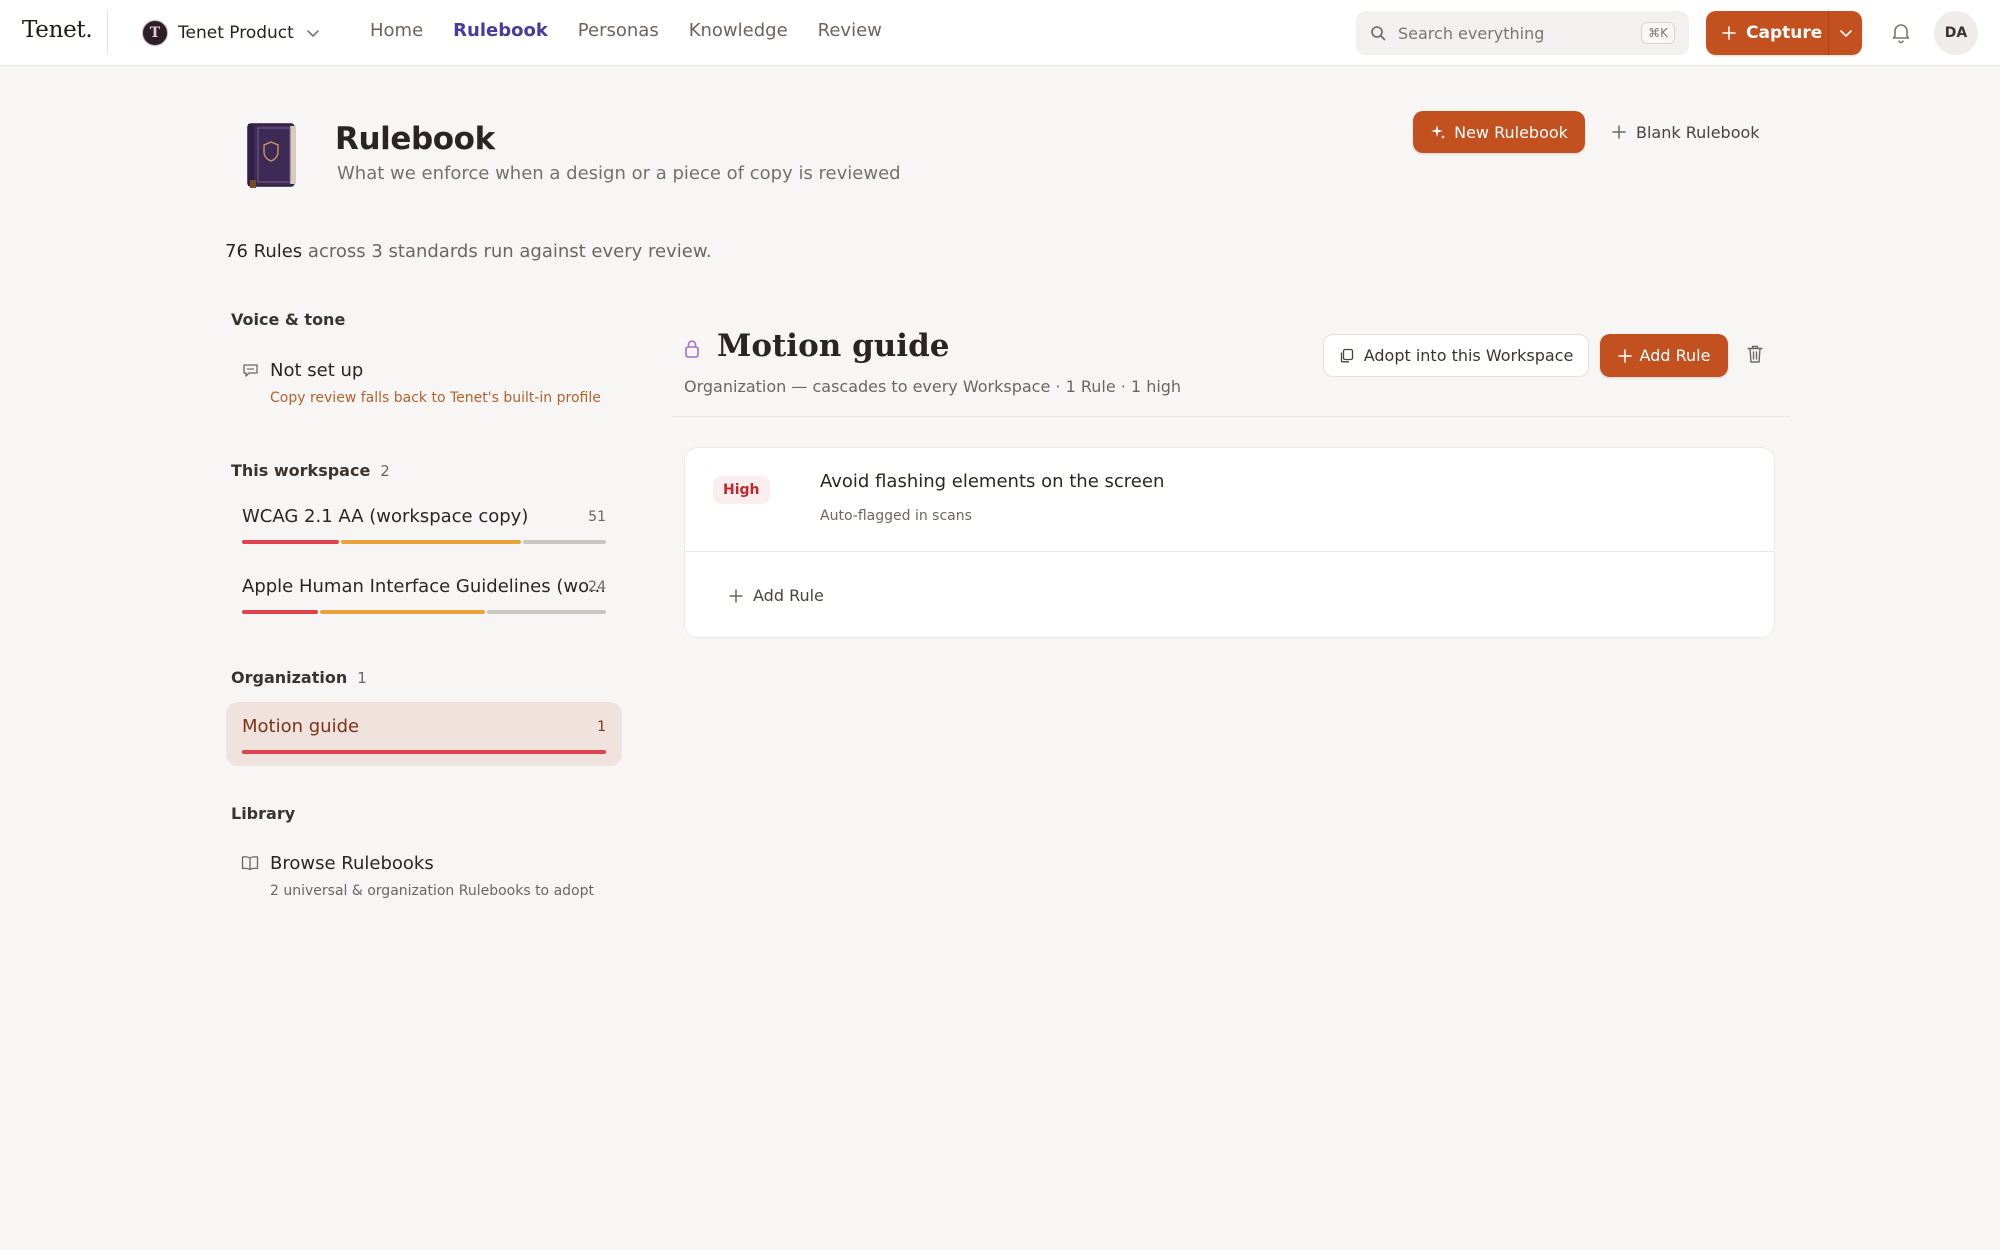 Image resolution: width=2000 pixels, height=1250 pixels. What do you see at coordinates (597, 587) in the screenshot?
I see `standard-count: 24` at bounding box center [597, 587].